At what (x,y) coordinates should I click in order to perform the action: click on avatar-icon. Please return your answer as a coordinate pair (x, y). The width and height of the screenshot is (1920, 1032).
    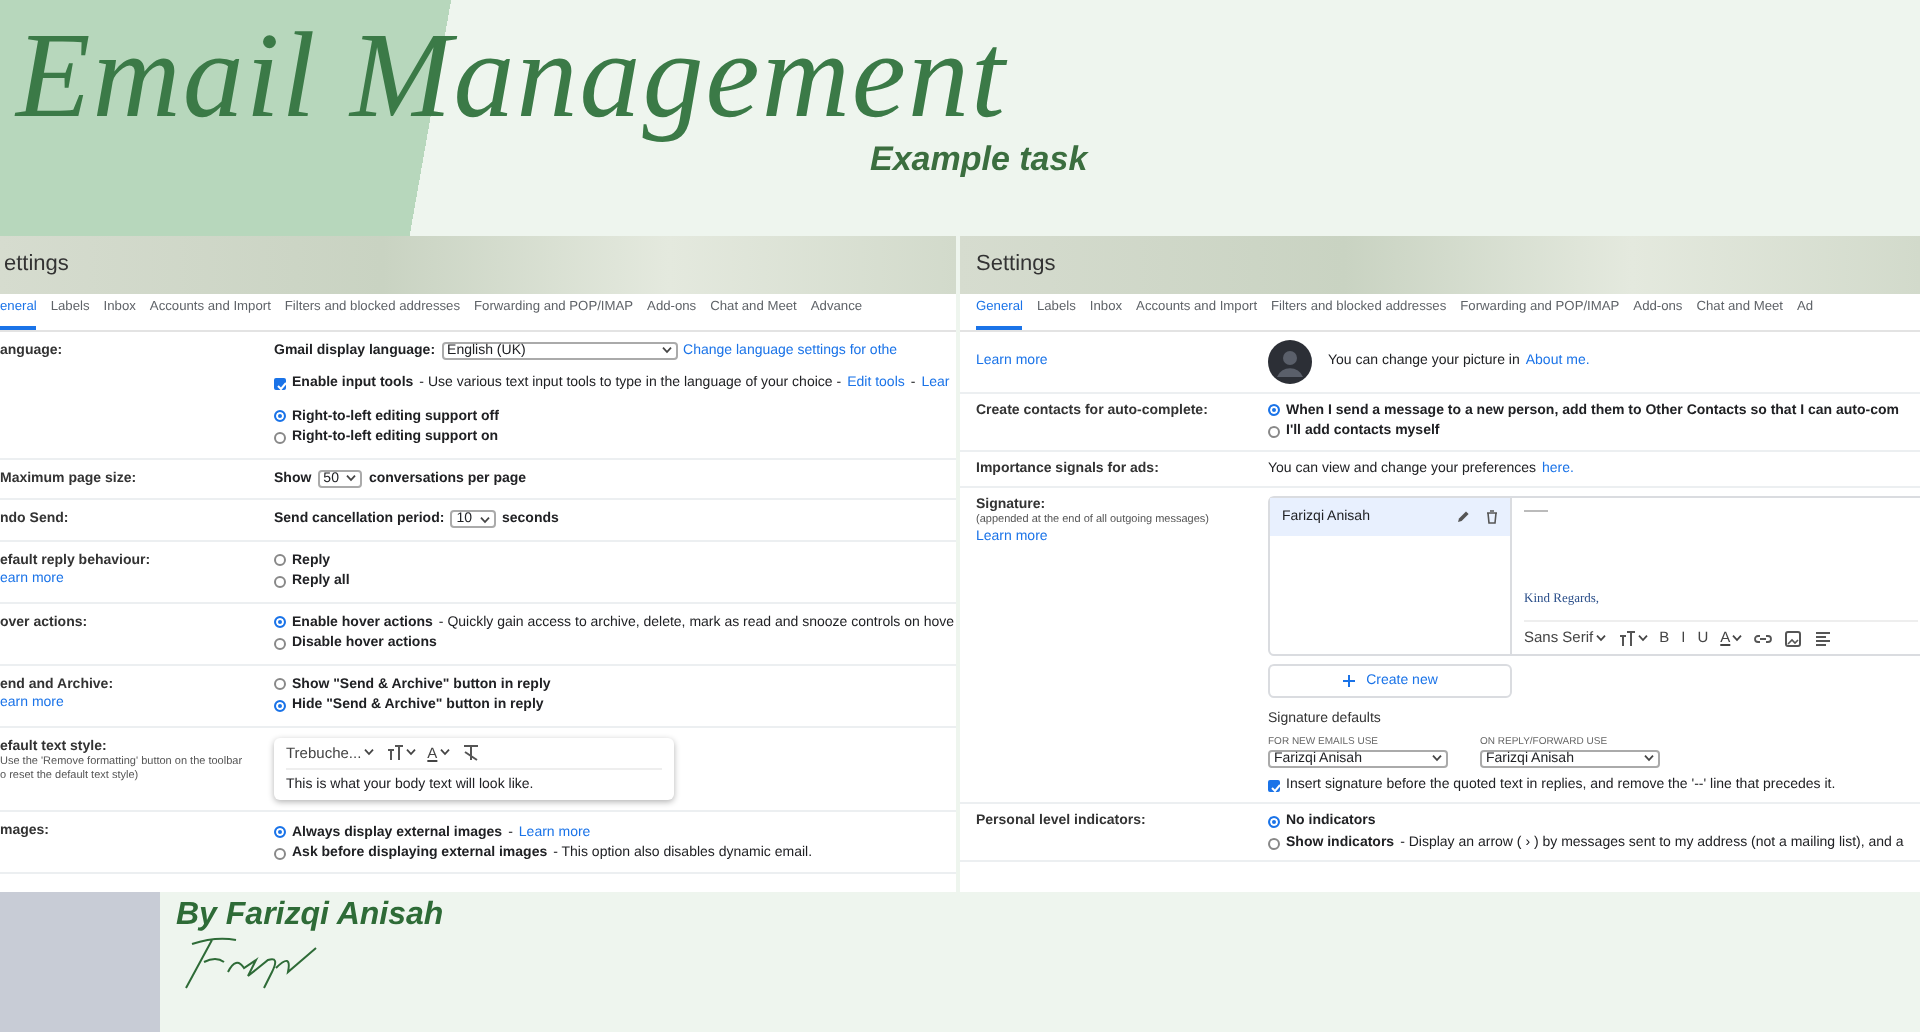
    Looking at the image, I should click on (1290, 361).